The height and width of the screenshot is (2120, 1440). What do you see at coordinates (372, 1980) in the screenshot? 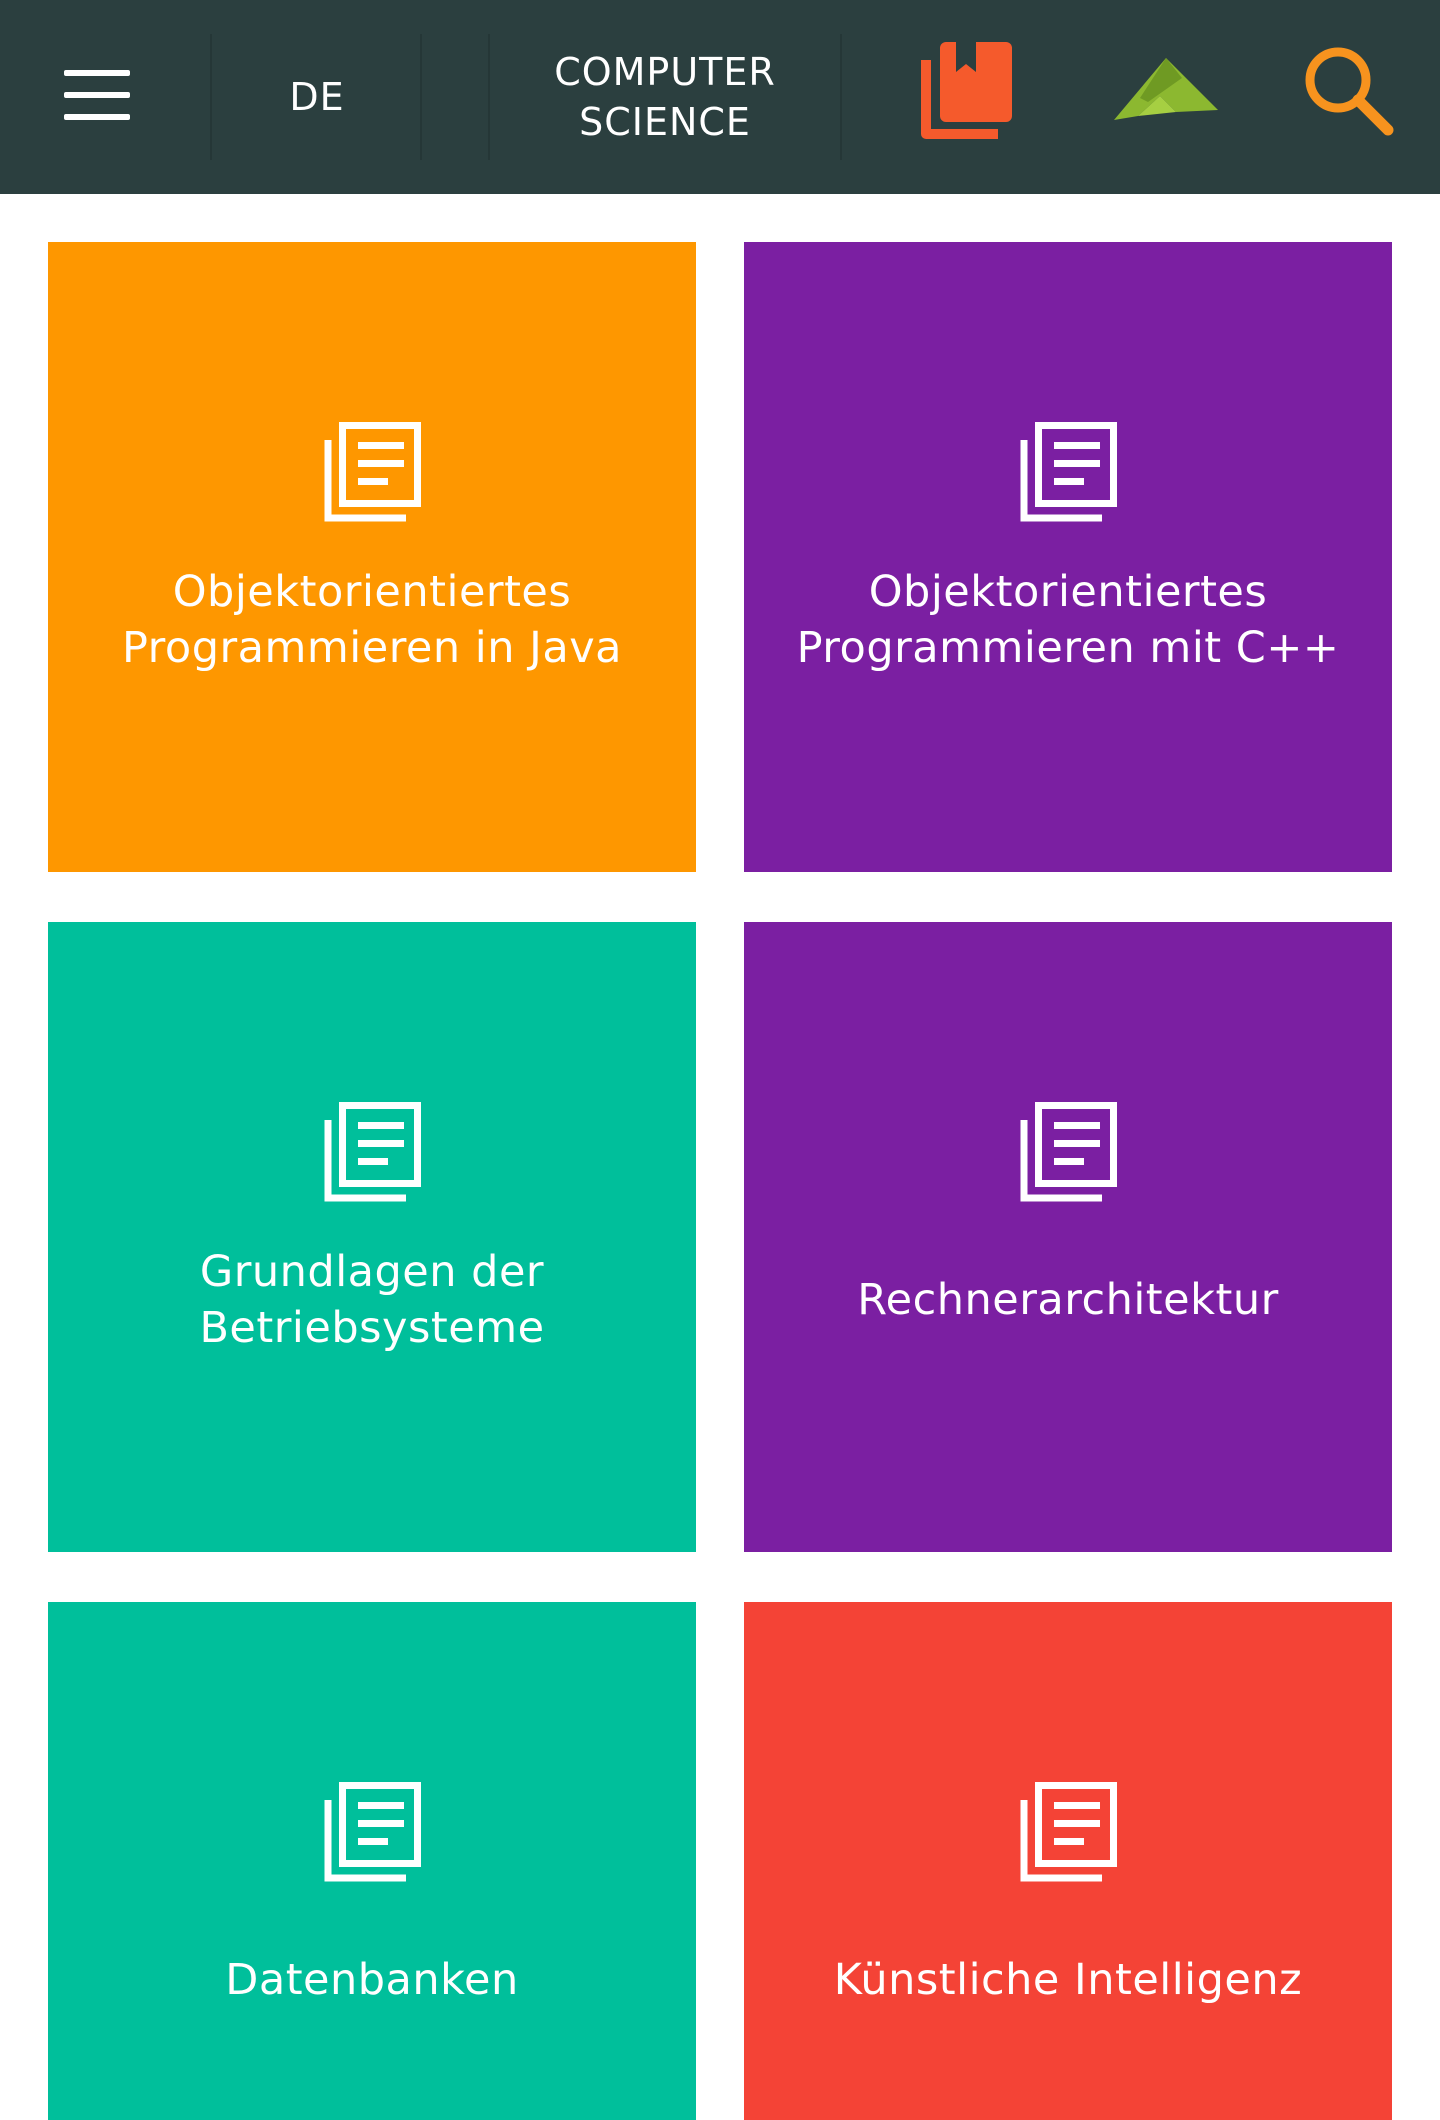
I see `course-title: Datenbanken` at bounding box center [372, 1980].